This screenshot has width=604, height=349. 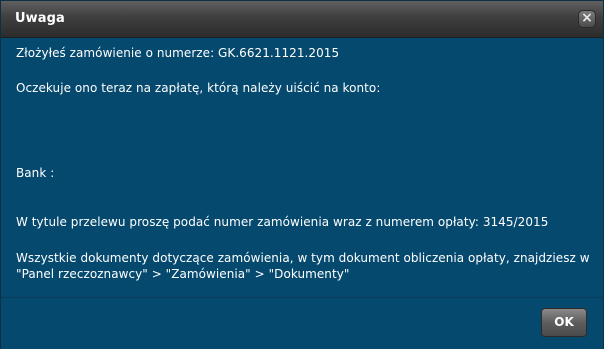 What do you see at coordinates (564, 322) in the screenshot?
I see `ok-button: OK` at bounding box center [564, 322].